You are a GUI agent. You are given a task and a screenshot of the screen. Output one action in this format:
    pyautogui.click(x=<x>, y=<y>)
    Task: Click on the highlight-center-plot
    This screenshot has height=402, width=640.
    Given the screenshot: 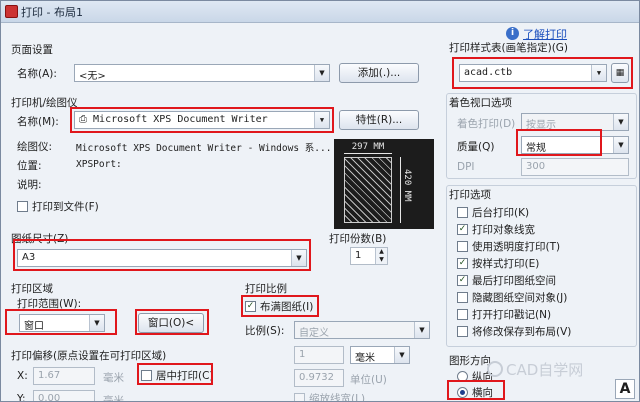 What is the action you would take?
    pyautogui.click(x=175, y=374)
    